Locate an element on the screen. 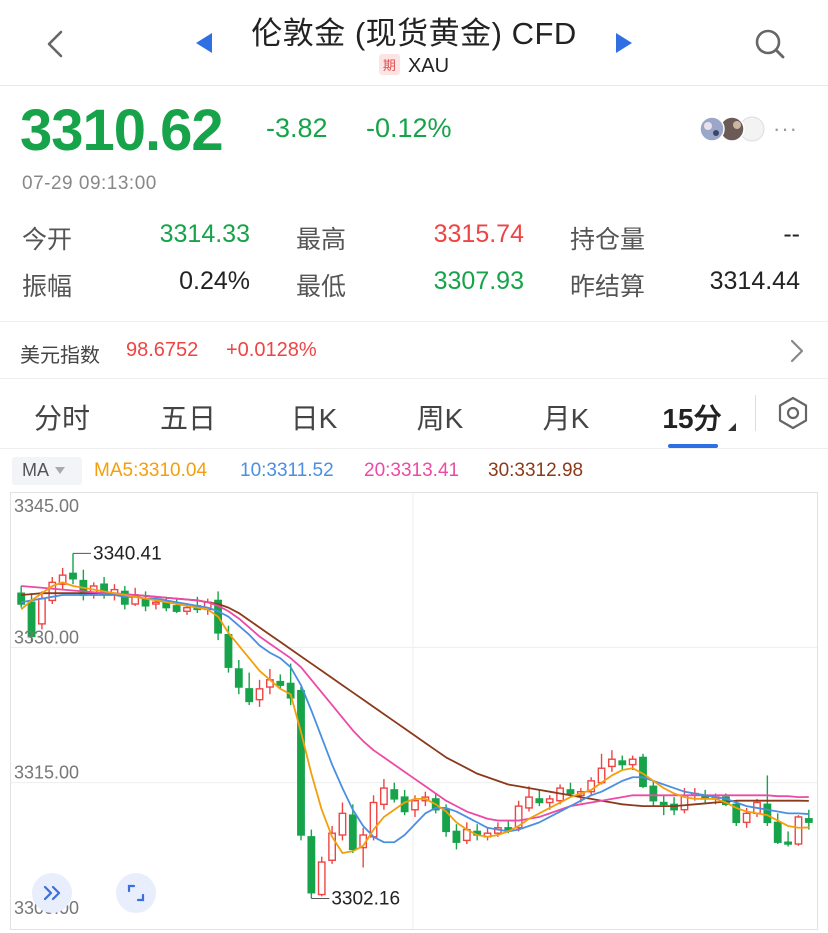 This screenshot has height=933, width=828. user-avatars-icon is located at coordinates (728, 129).